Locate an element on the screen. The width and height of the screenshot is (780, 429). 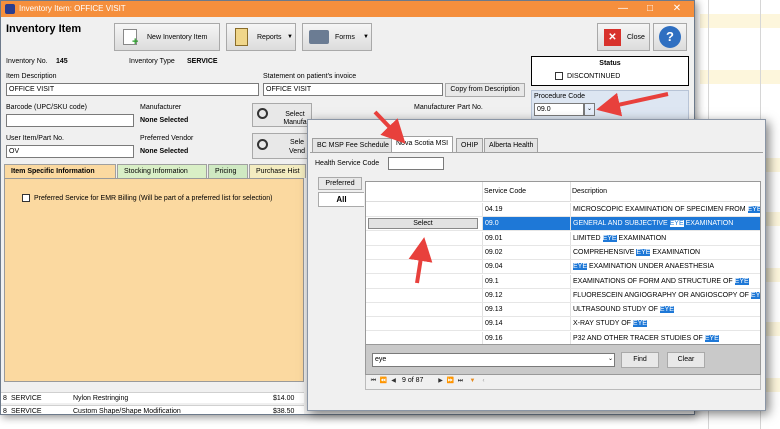
pager-text: 9 of 87 is located at coordinates (413, 380).